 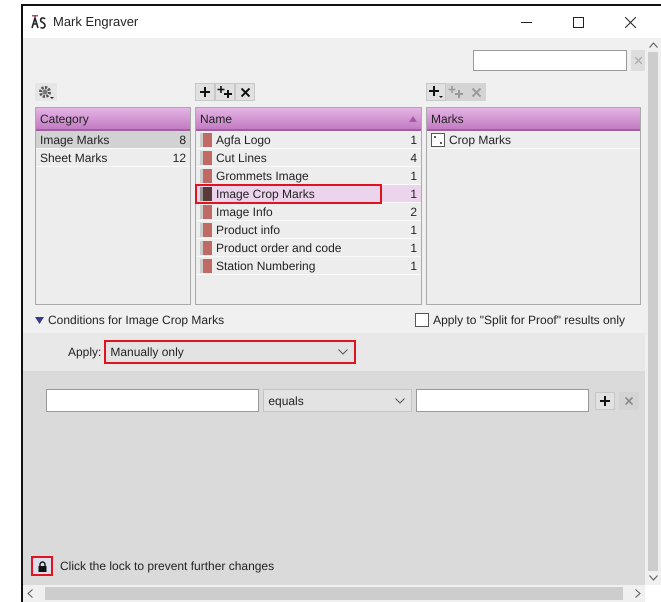 I want to click on operator-dropdown: equals, so click(x=337, y=400).